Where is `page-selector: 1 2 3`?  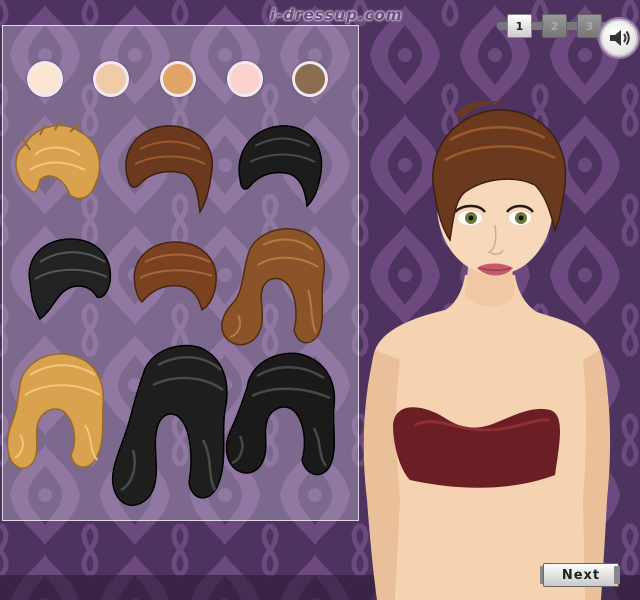 page-selector: 1 2 3 is located at coordinates (554, 26).